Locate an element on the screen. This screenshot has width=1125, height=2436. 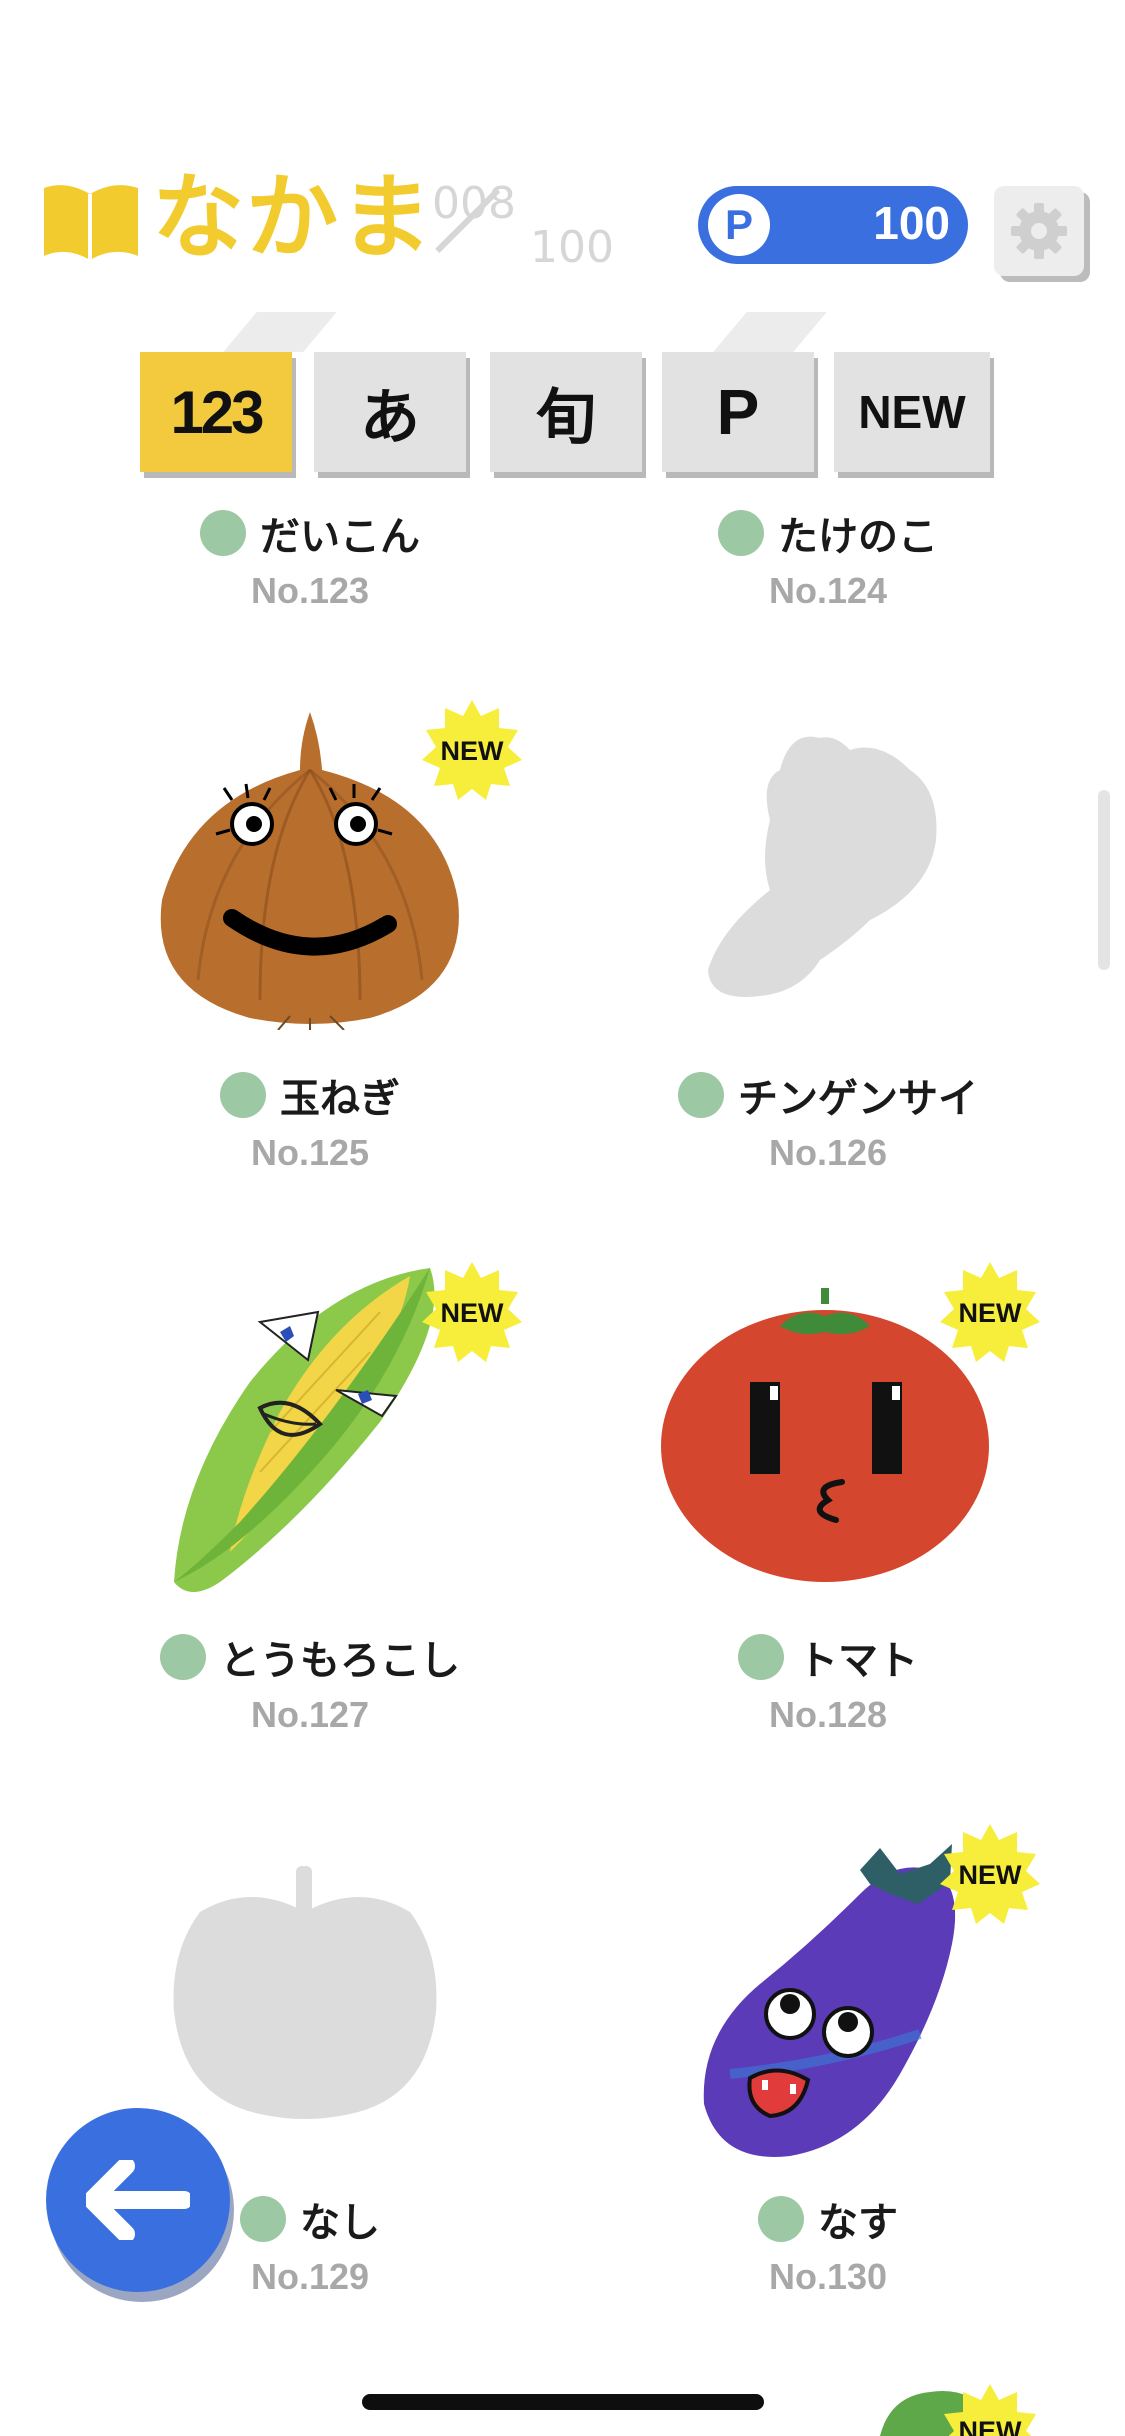
item-number: No.130 is located at coordinates (828, 2276).